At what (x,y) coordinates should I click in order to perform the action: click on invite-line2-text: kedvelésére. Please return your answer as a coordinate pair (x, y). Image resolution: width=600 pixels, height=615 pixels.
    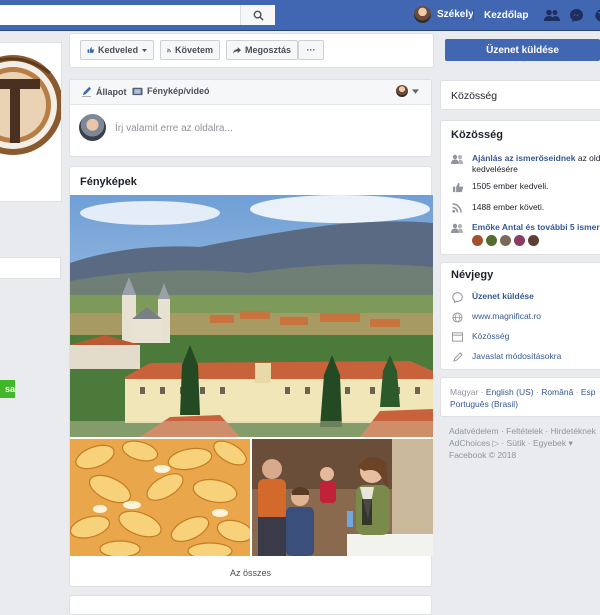
    Looking at the image, I should click on (495, 169).